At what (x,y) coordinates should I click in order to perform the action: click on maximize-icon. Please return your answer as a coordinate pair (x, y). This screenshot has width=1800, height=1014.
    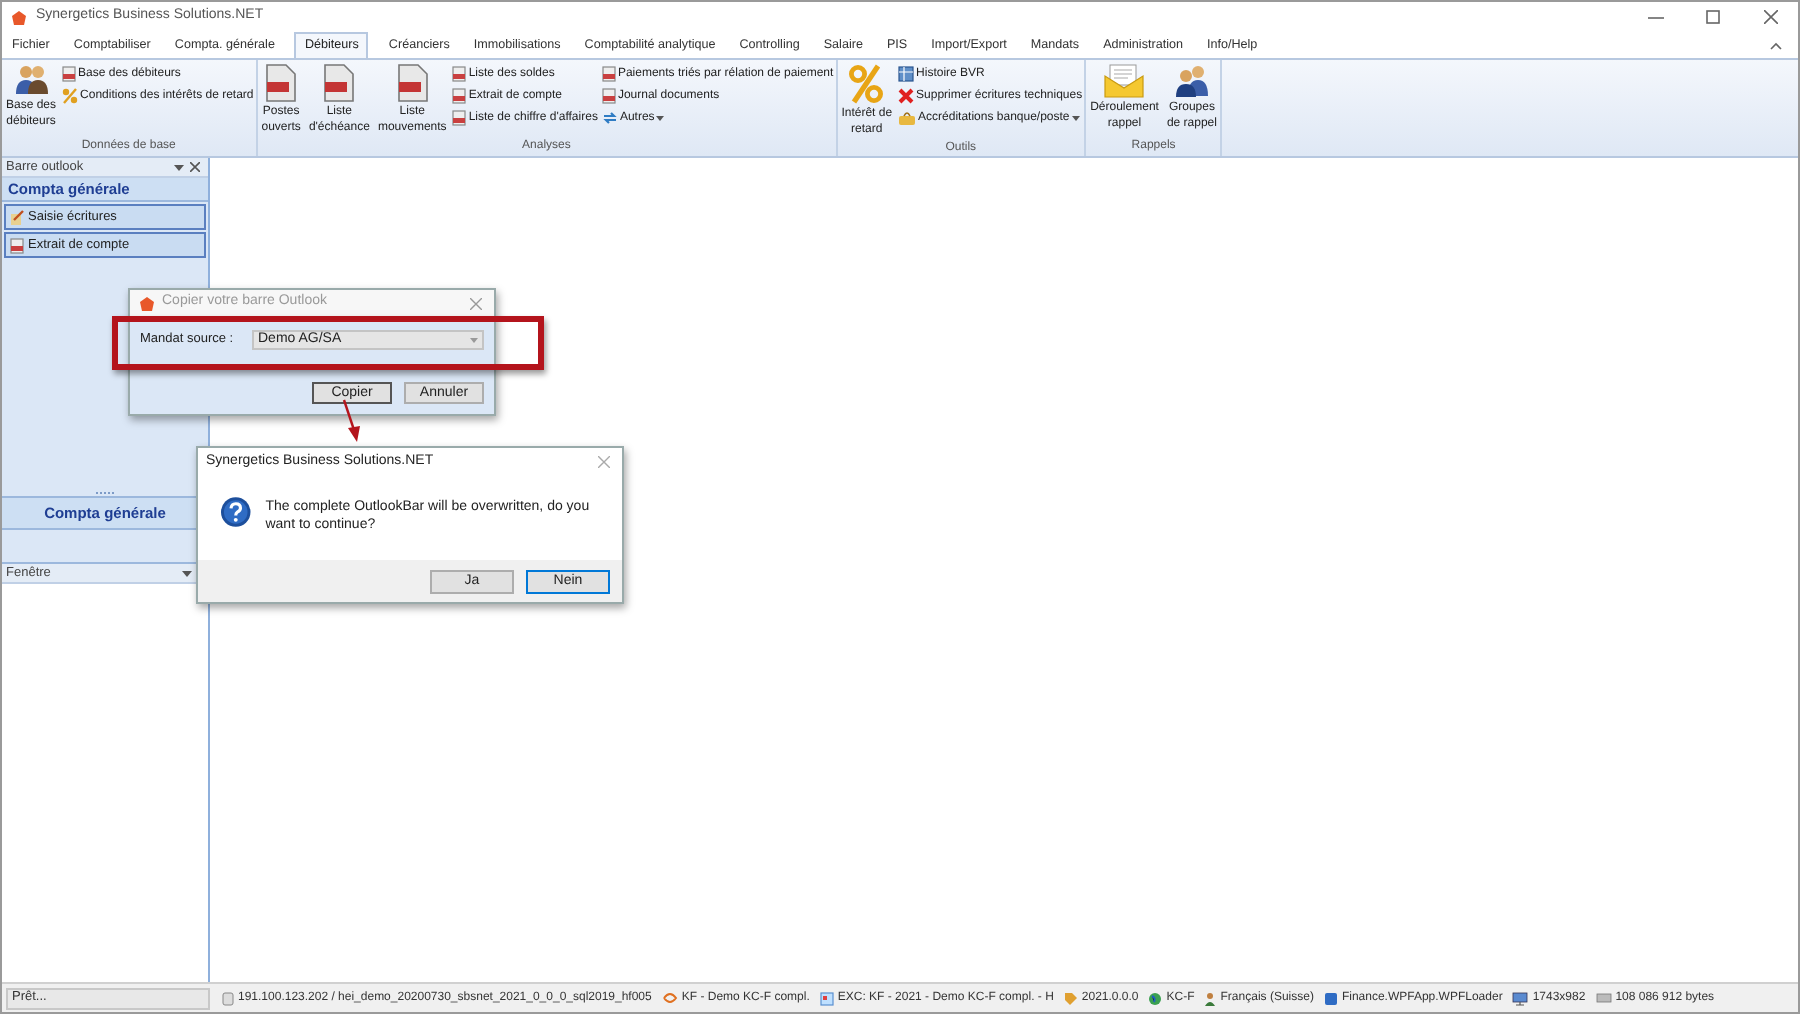
    Looking at the image, I should click on (1713, 17).